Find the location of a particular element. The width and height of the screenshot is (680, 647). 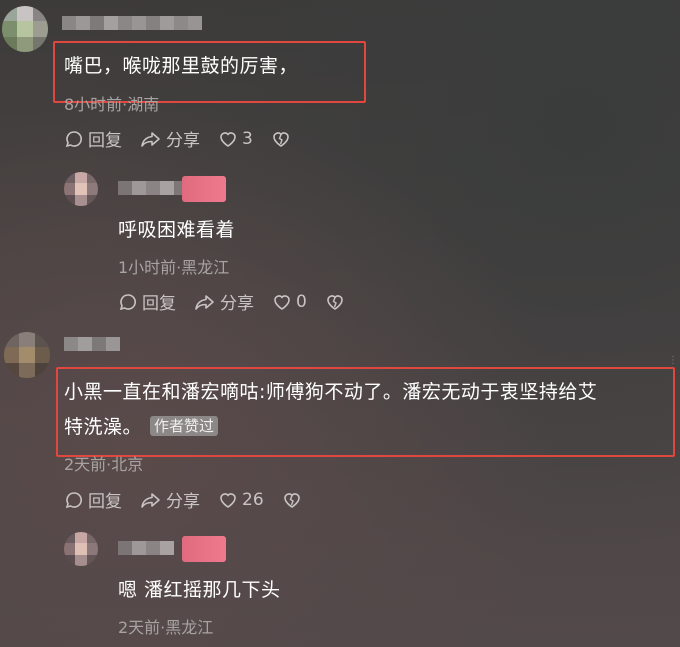

comment-text: 嘴巴，喉咙那里鼓的厉害， is located at coordinates (181, 66).